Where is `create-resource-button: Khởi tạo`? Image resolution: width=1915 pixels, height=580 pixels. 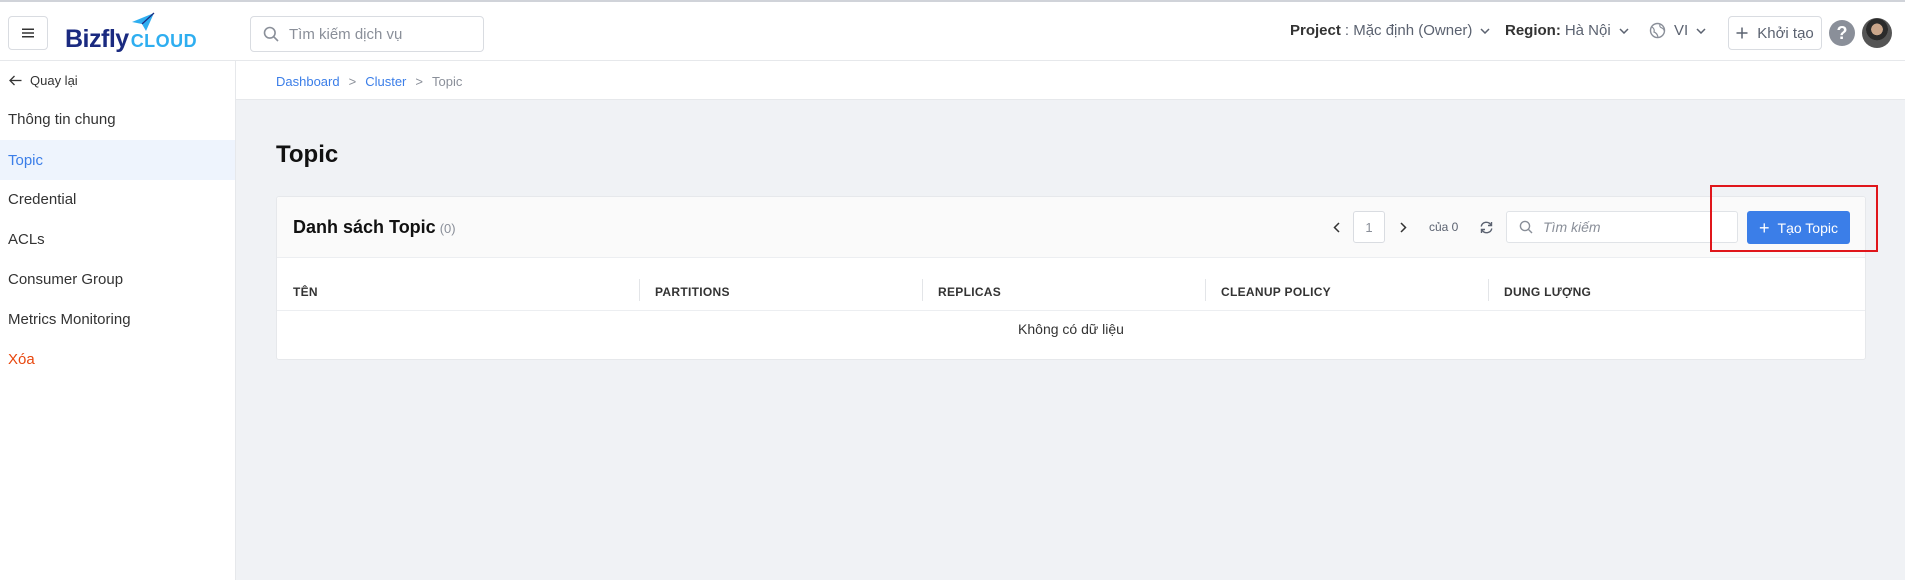 create-resource-button: Khởi tạo is located at coordinates (1775, 33).